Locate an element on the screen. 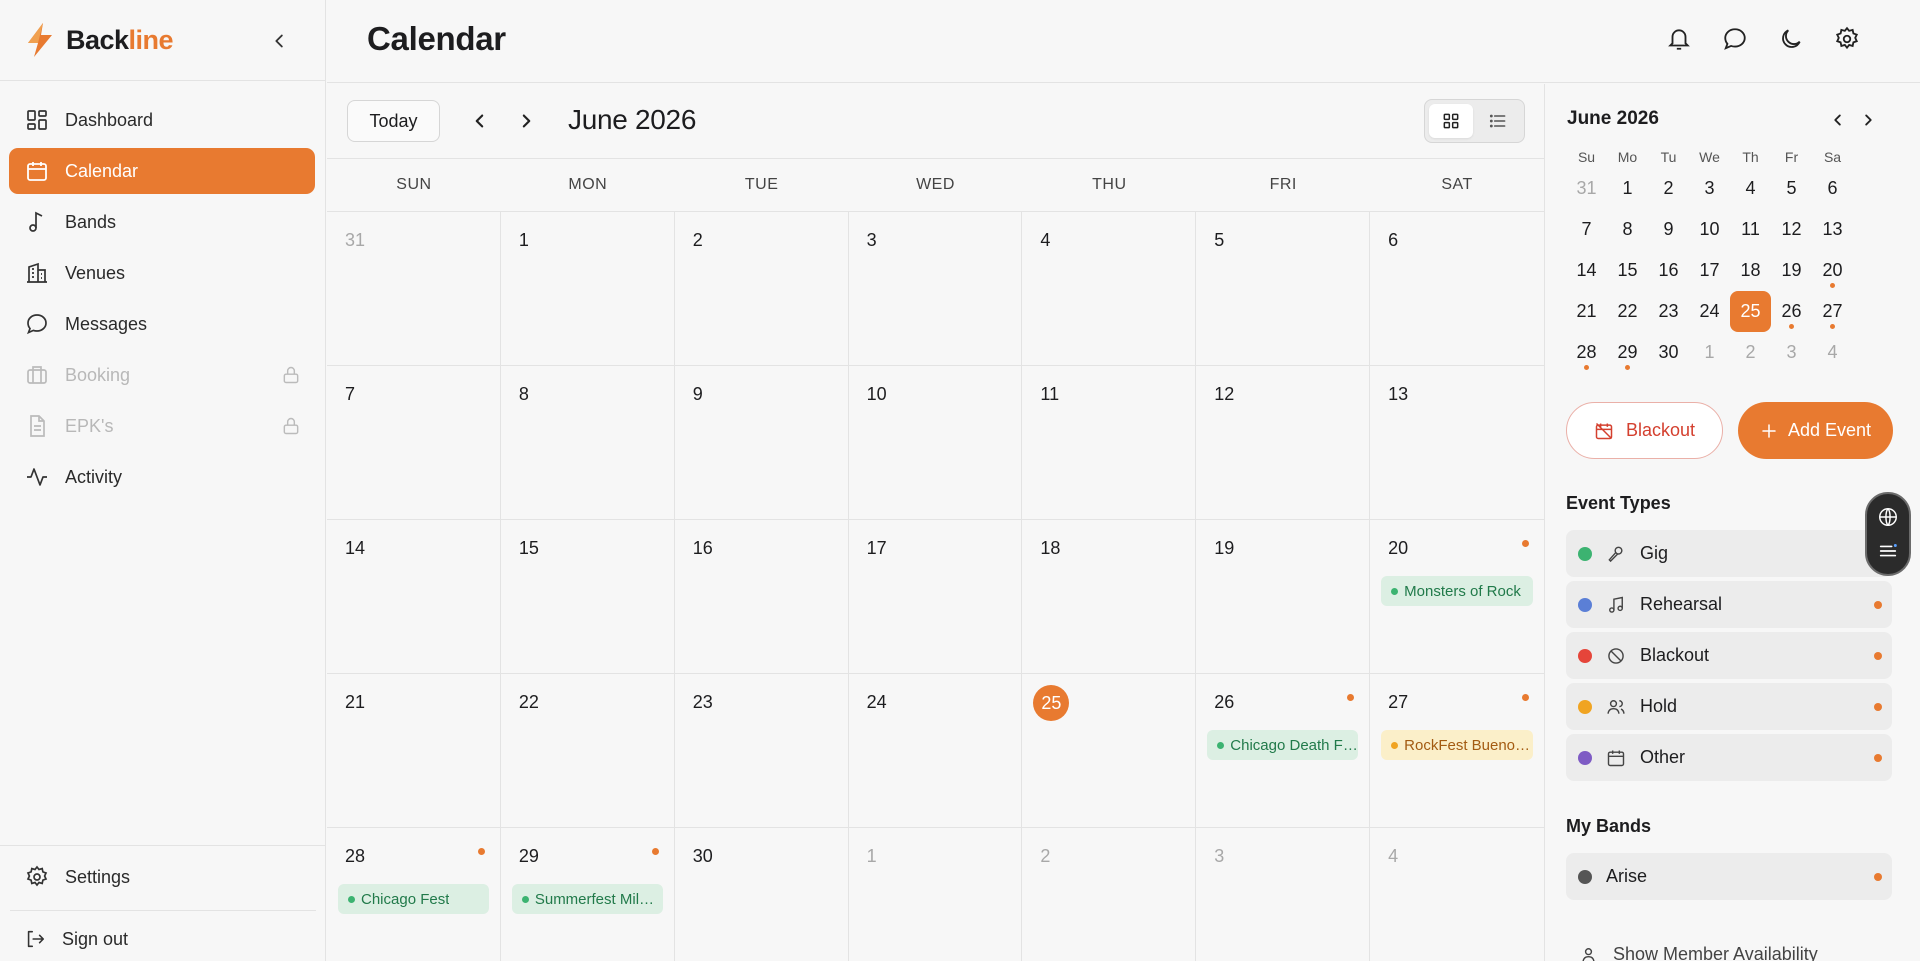 The height and width of the screenshot is (961, 1920). day-cell: 31 is located at coordinates (414, 289).